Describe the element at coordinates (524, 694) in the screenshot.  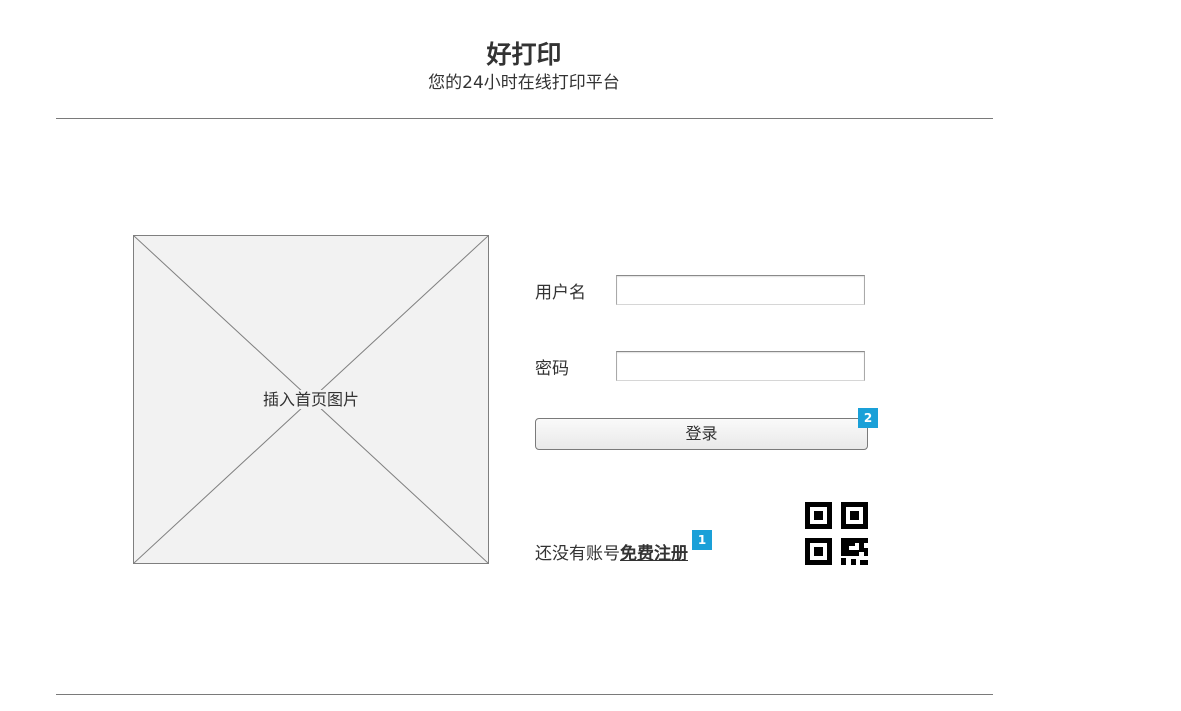
I see `bottom-divider` at that location.